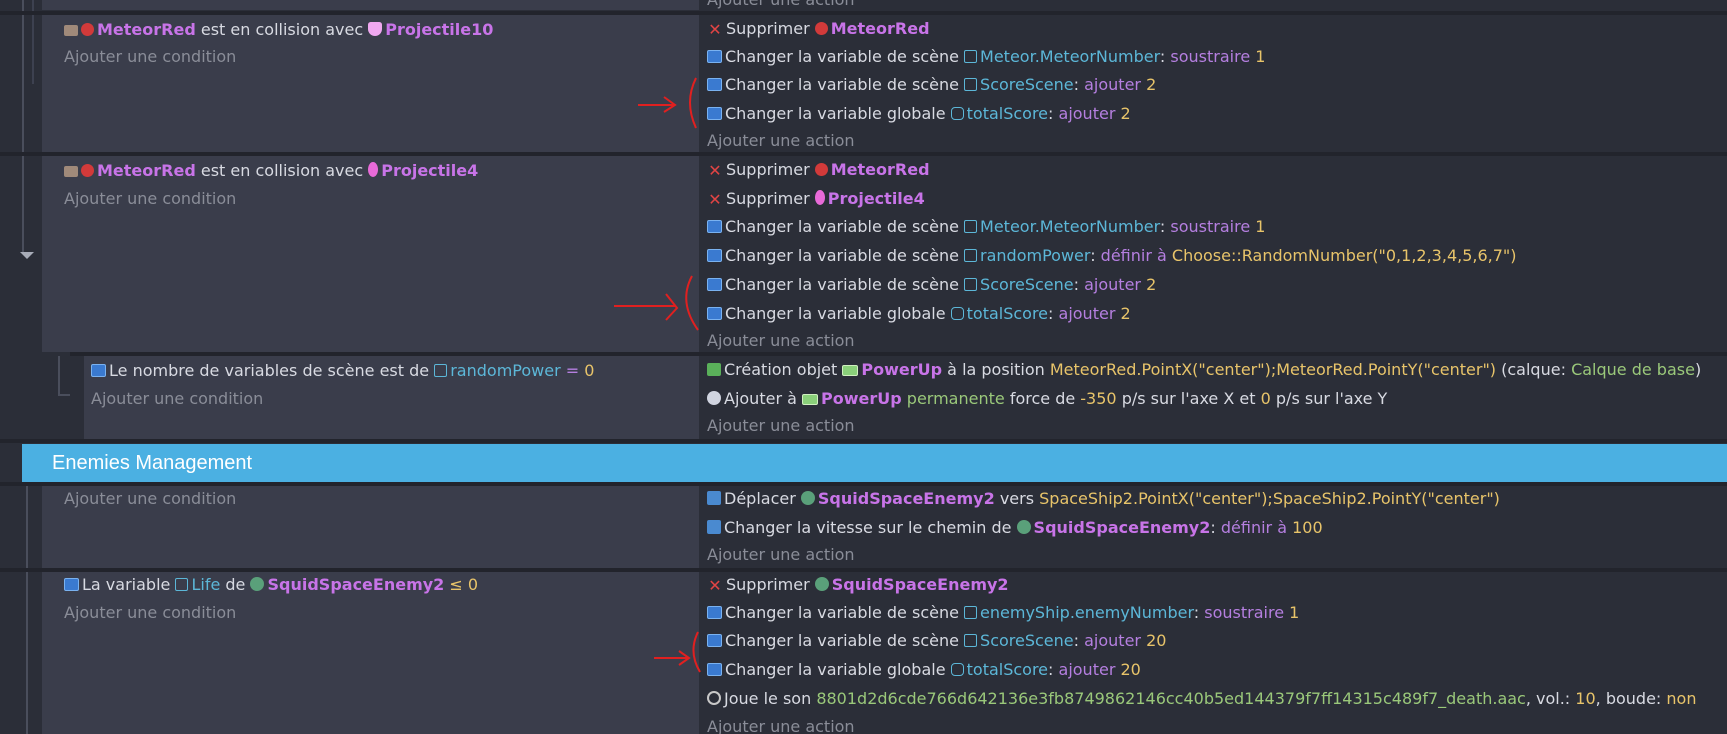 The image size is (1727, 734). I want to click on collision-icon, so click(71, 30).